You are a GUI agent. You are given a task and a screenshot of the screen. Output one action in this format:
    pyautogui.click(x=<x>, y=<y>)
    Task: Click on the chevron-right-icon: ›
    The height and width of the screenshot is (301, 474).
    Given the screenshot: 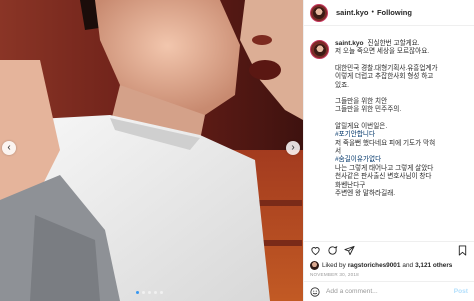 What is the action you would take?
    pyautogui.click(x=293, y=147)
    